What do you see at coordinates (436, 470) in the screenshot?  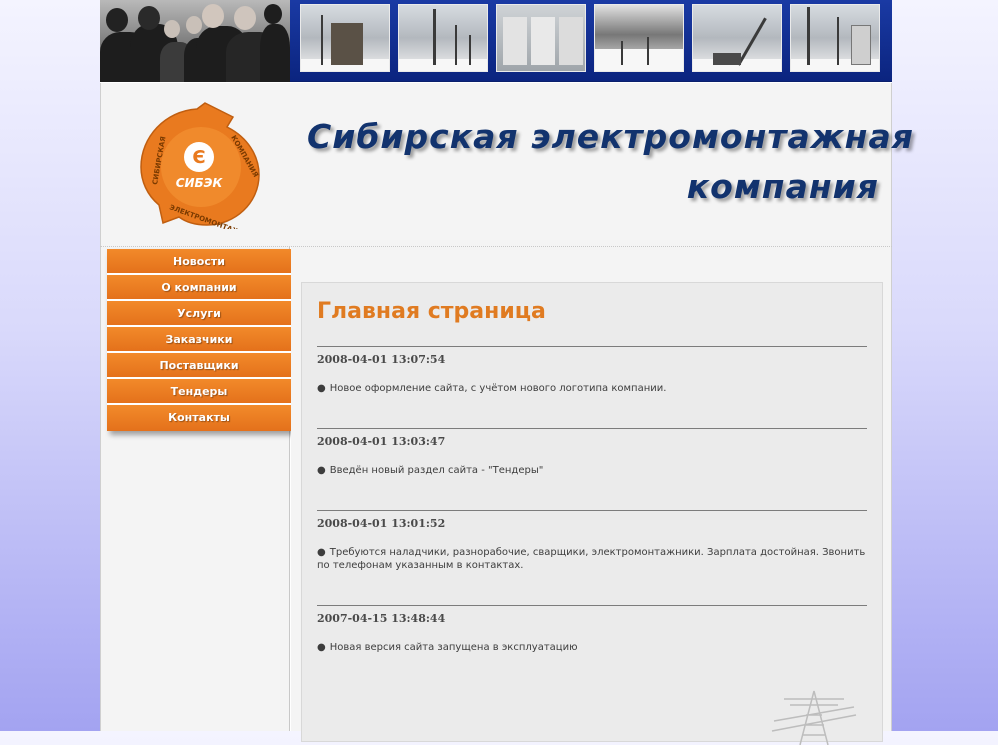 I see `news-text-content: Введён новый раздел сайта - "Тендеры"` at bounding box center [436, 470].